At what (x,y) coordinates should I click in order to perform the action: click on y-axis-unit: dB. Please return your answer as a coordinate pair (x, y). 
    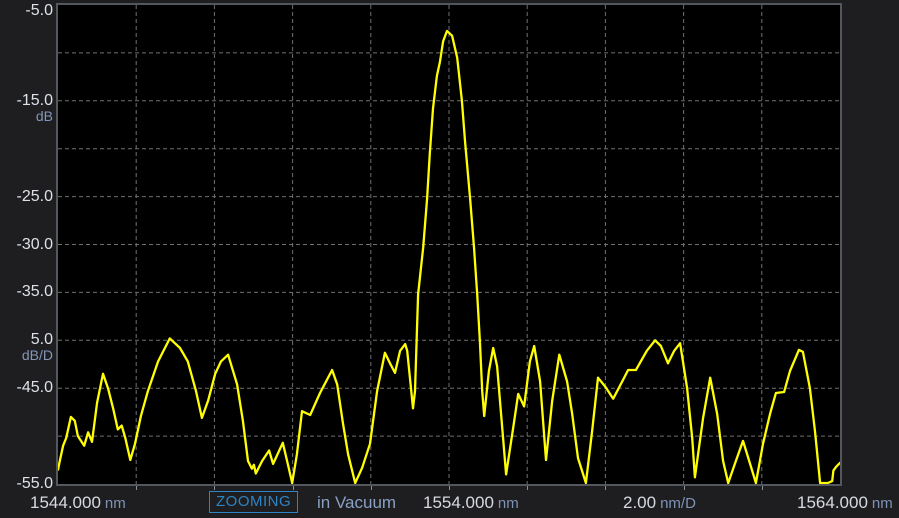
    Looking at the image, I should click on (44, 115).